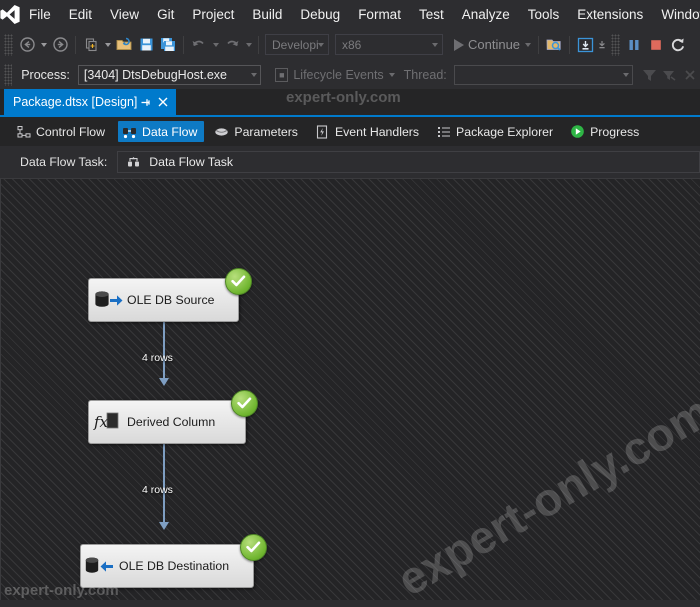 This screenshot has height=607, width=700. I want to click on tab-package-explorer: Package Explorer, so click(496, 131).